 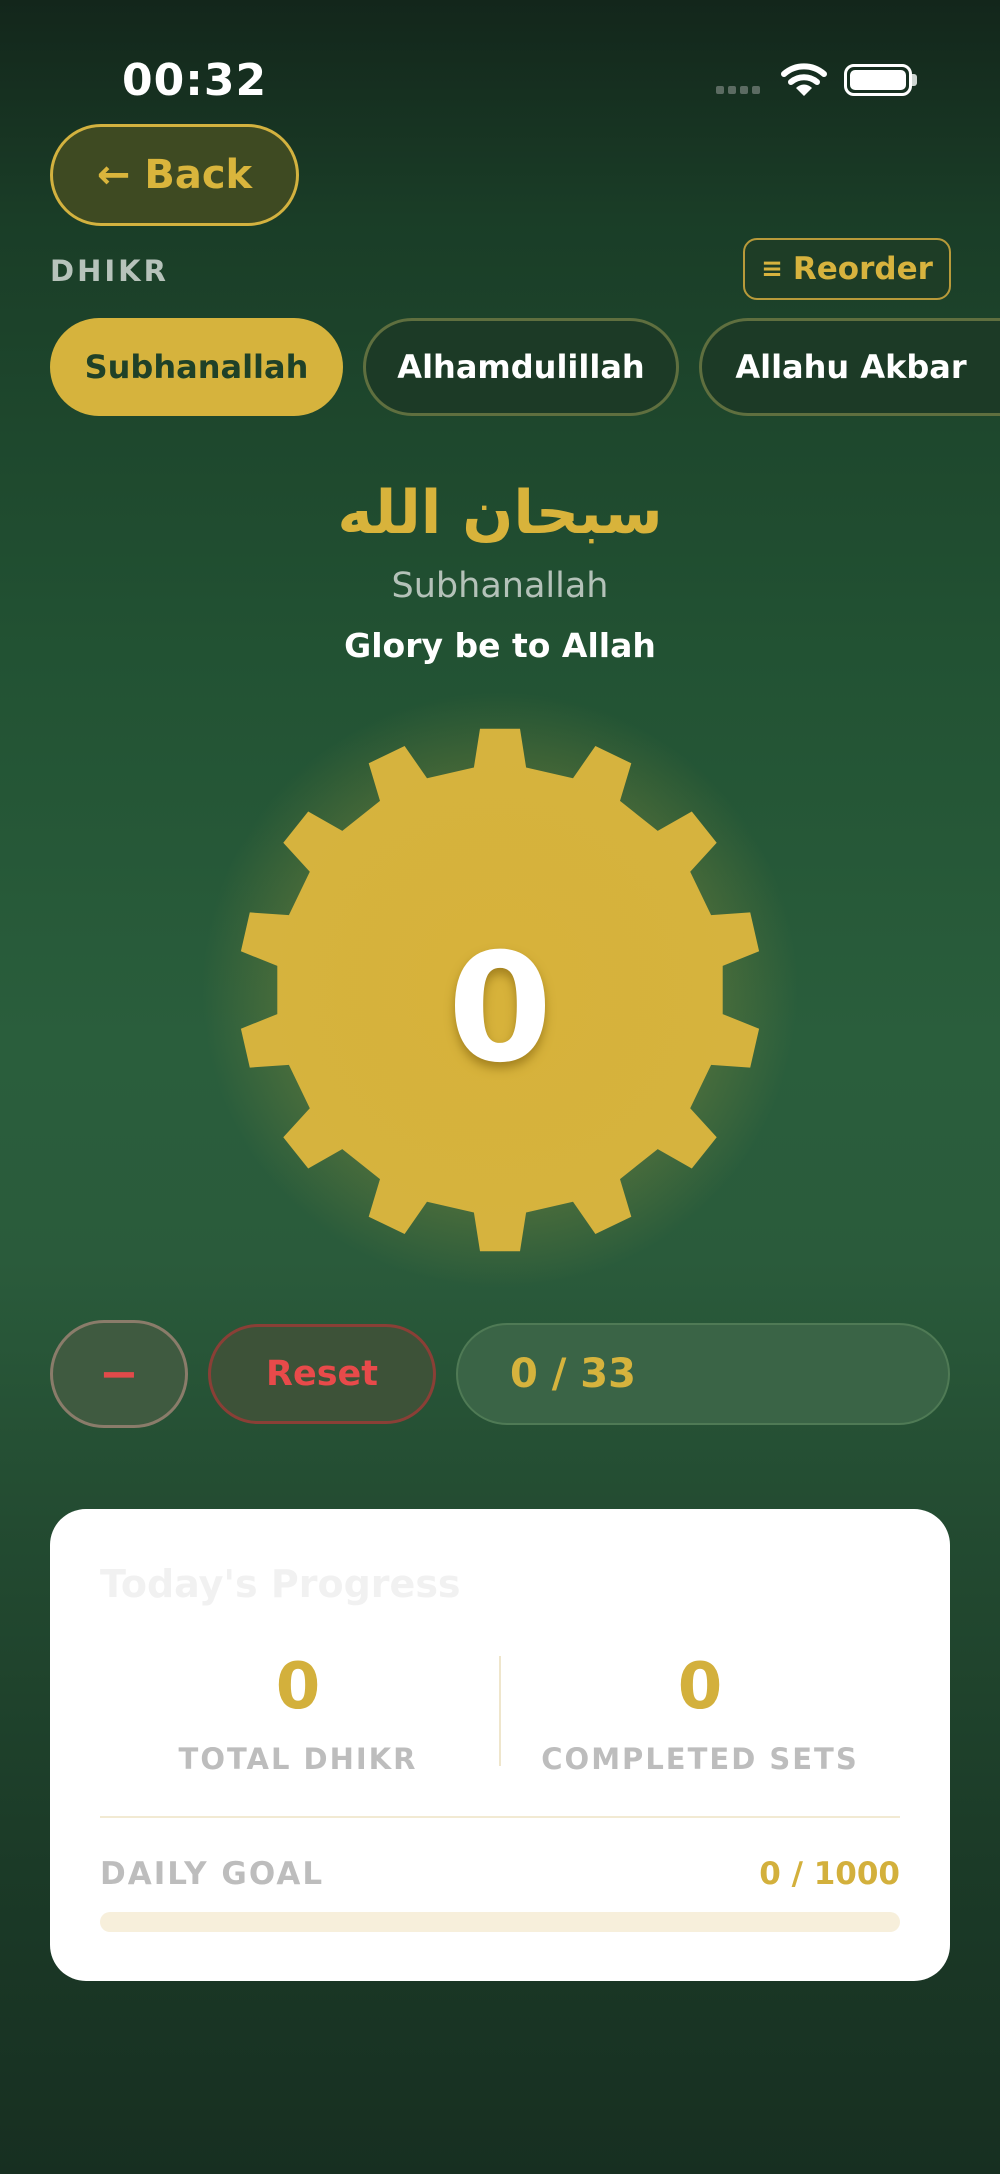 I want to click on reorder-button: ≡ Reorder, so click(x=847, y=269).